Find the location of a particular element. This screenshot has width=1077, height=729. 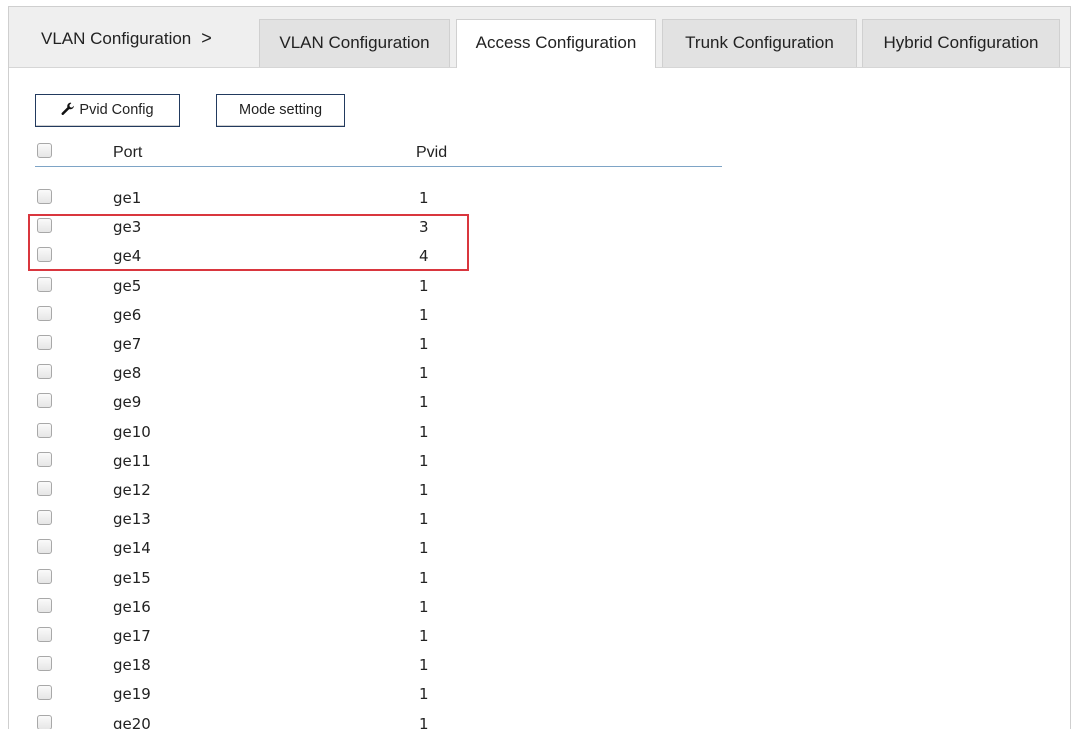

tab-trunk-configuration: Trunk Configuration is located at coordinates (759, 43).